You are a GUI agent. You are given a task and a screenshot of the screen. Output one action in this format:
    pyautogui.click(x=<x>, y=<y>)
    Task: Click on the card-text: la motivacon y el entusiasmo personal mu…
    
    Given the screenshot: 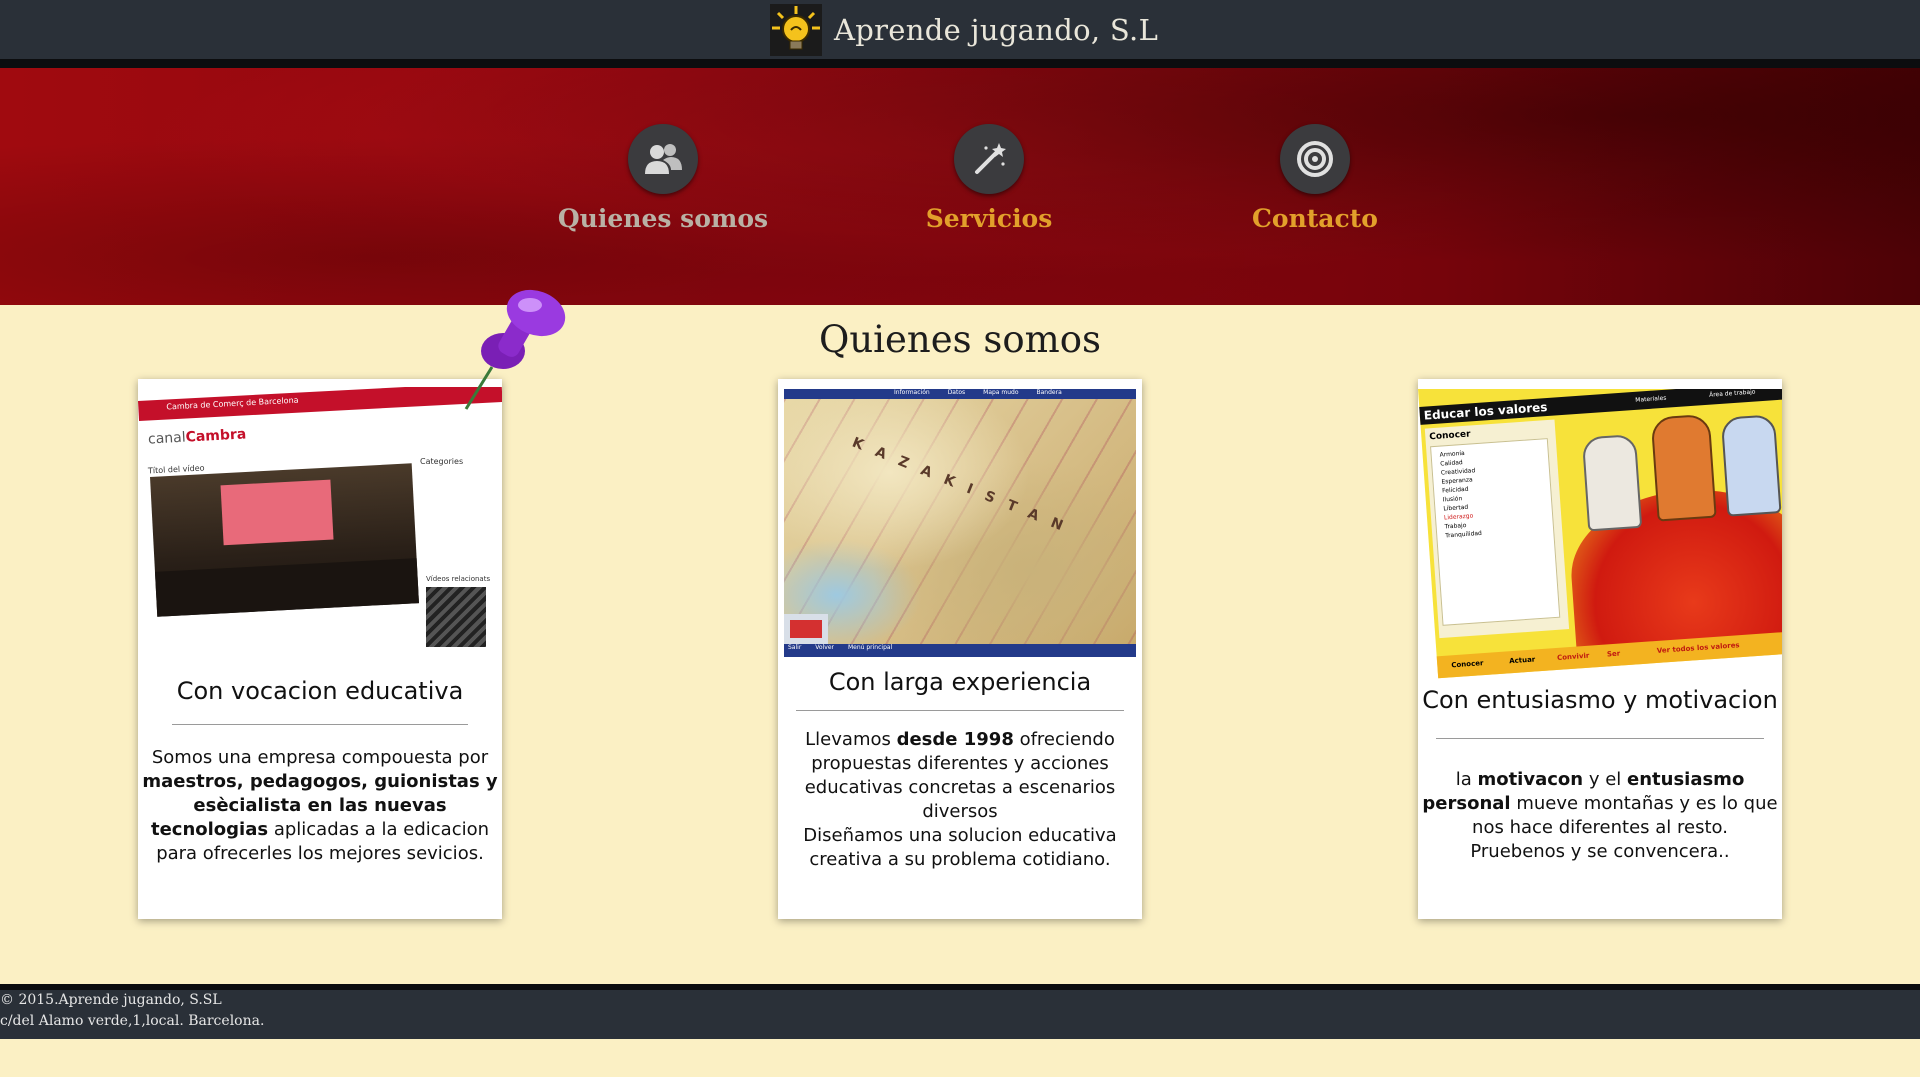 What is the action you would take?
    pyautogui.click(x=1600, y=815)
    